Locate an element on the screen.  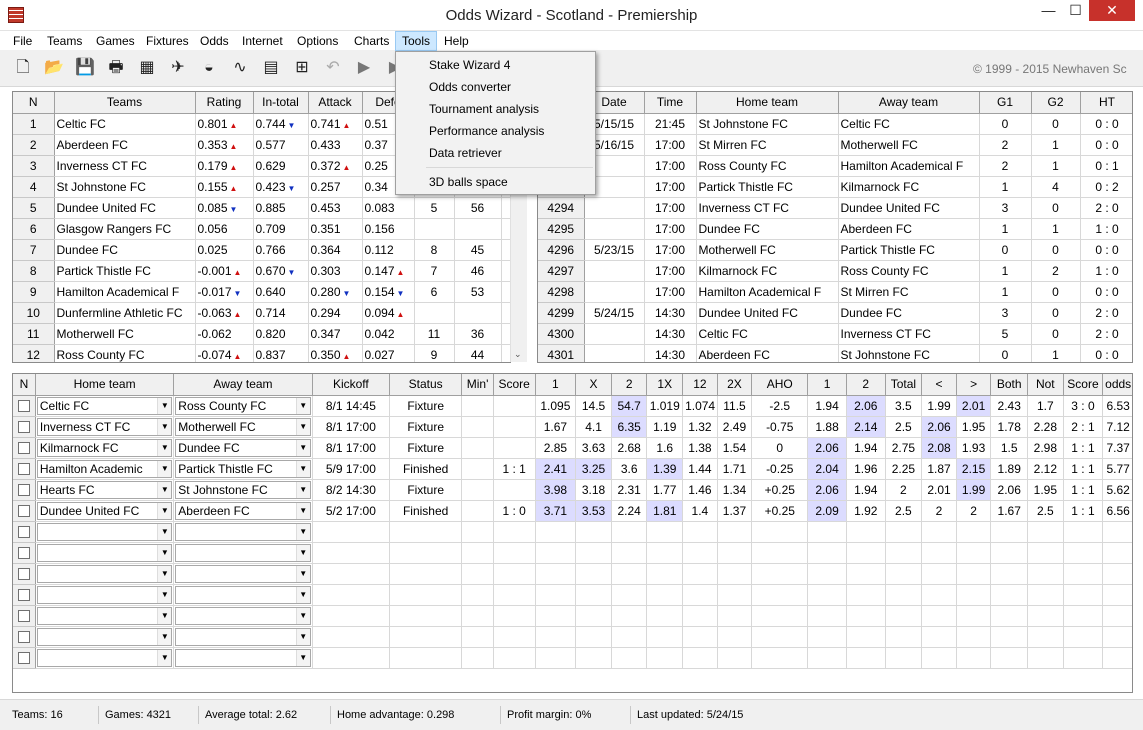
menu-fixtures: Fixtures is located at coordinates (167, 41).